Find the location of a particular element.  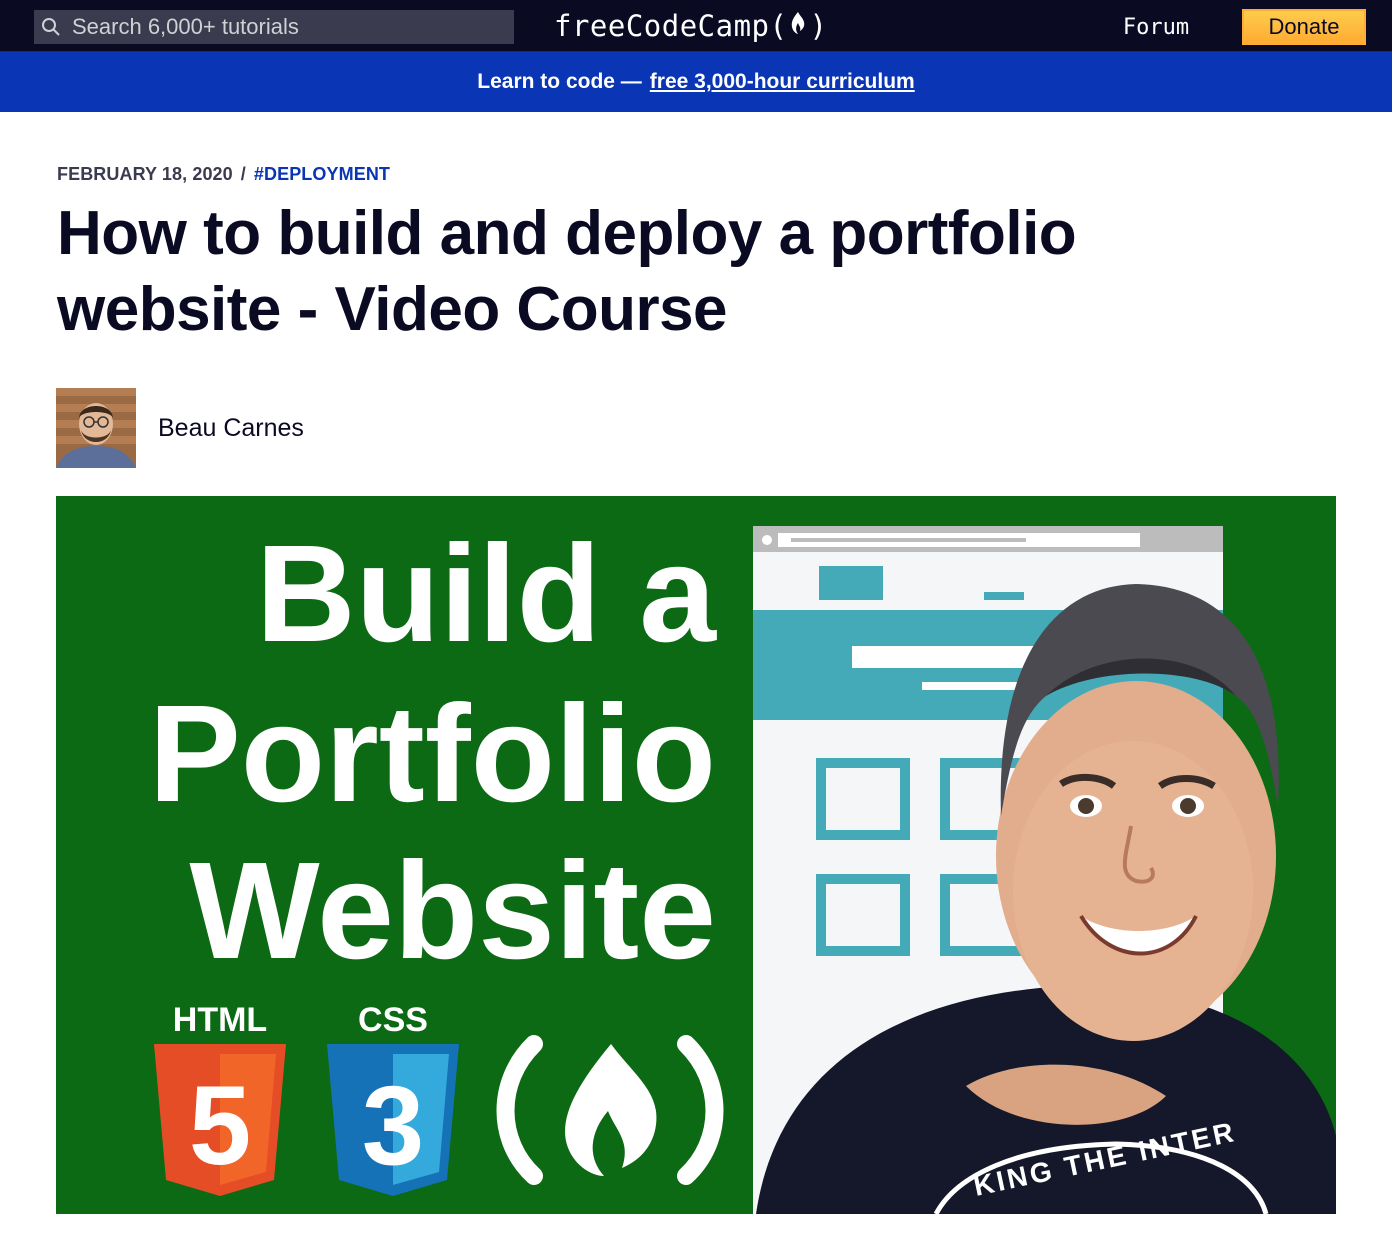

css-label: CSS is located at coordinates (393, 1020).